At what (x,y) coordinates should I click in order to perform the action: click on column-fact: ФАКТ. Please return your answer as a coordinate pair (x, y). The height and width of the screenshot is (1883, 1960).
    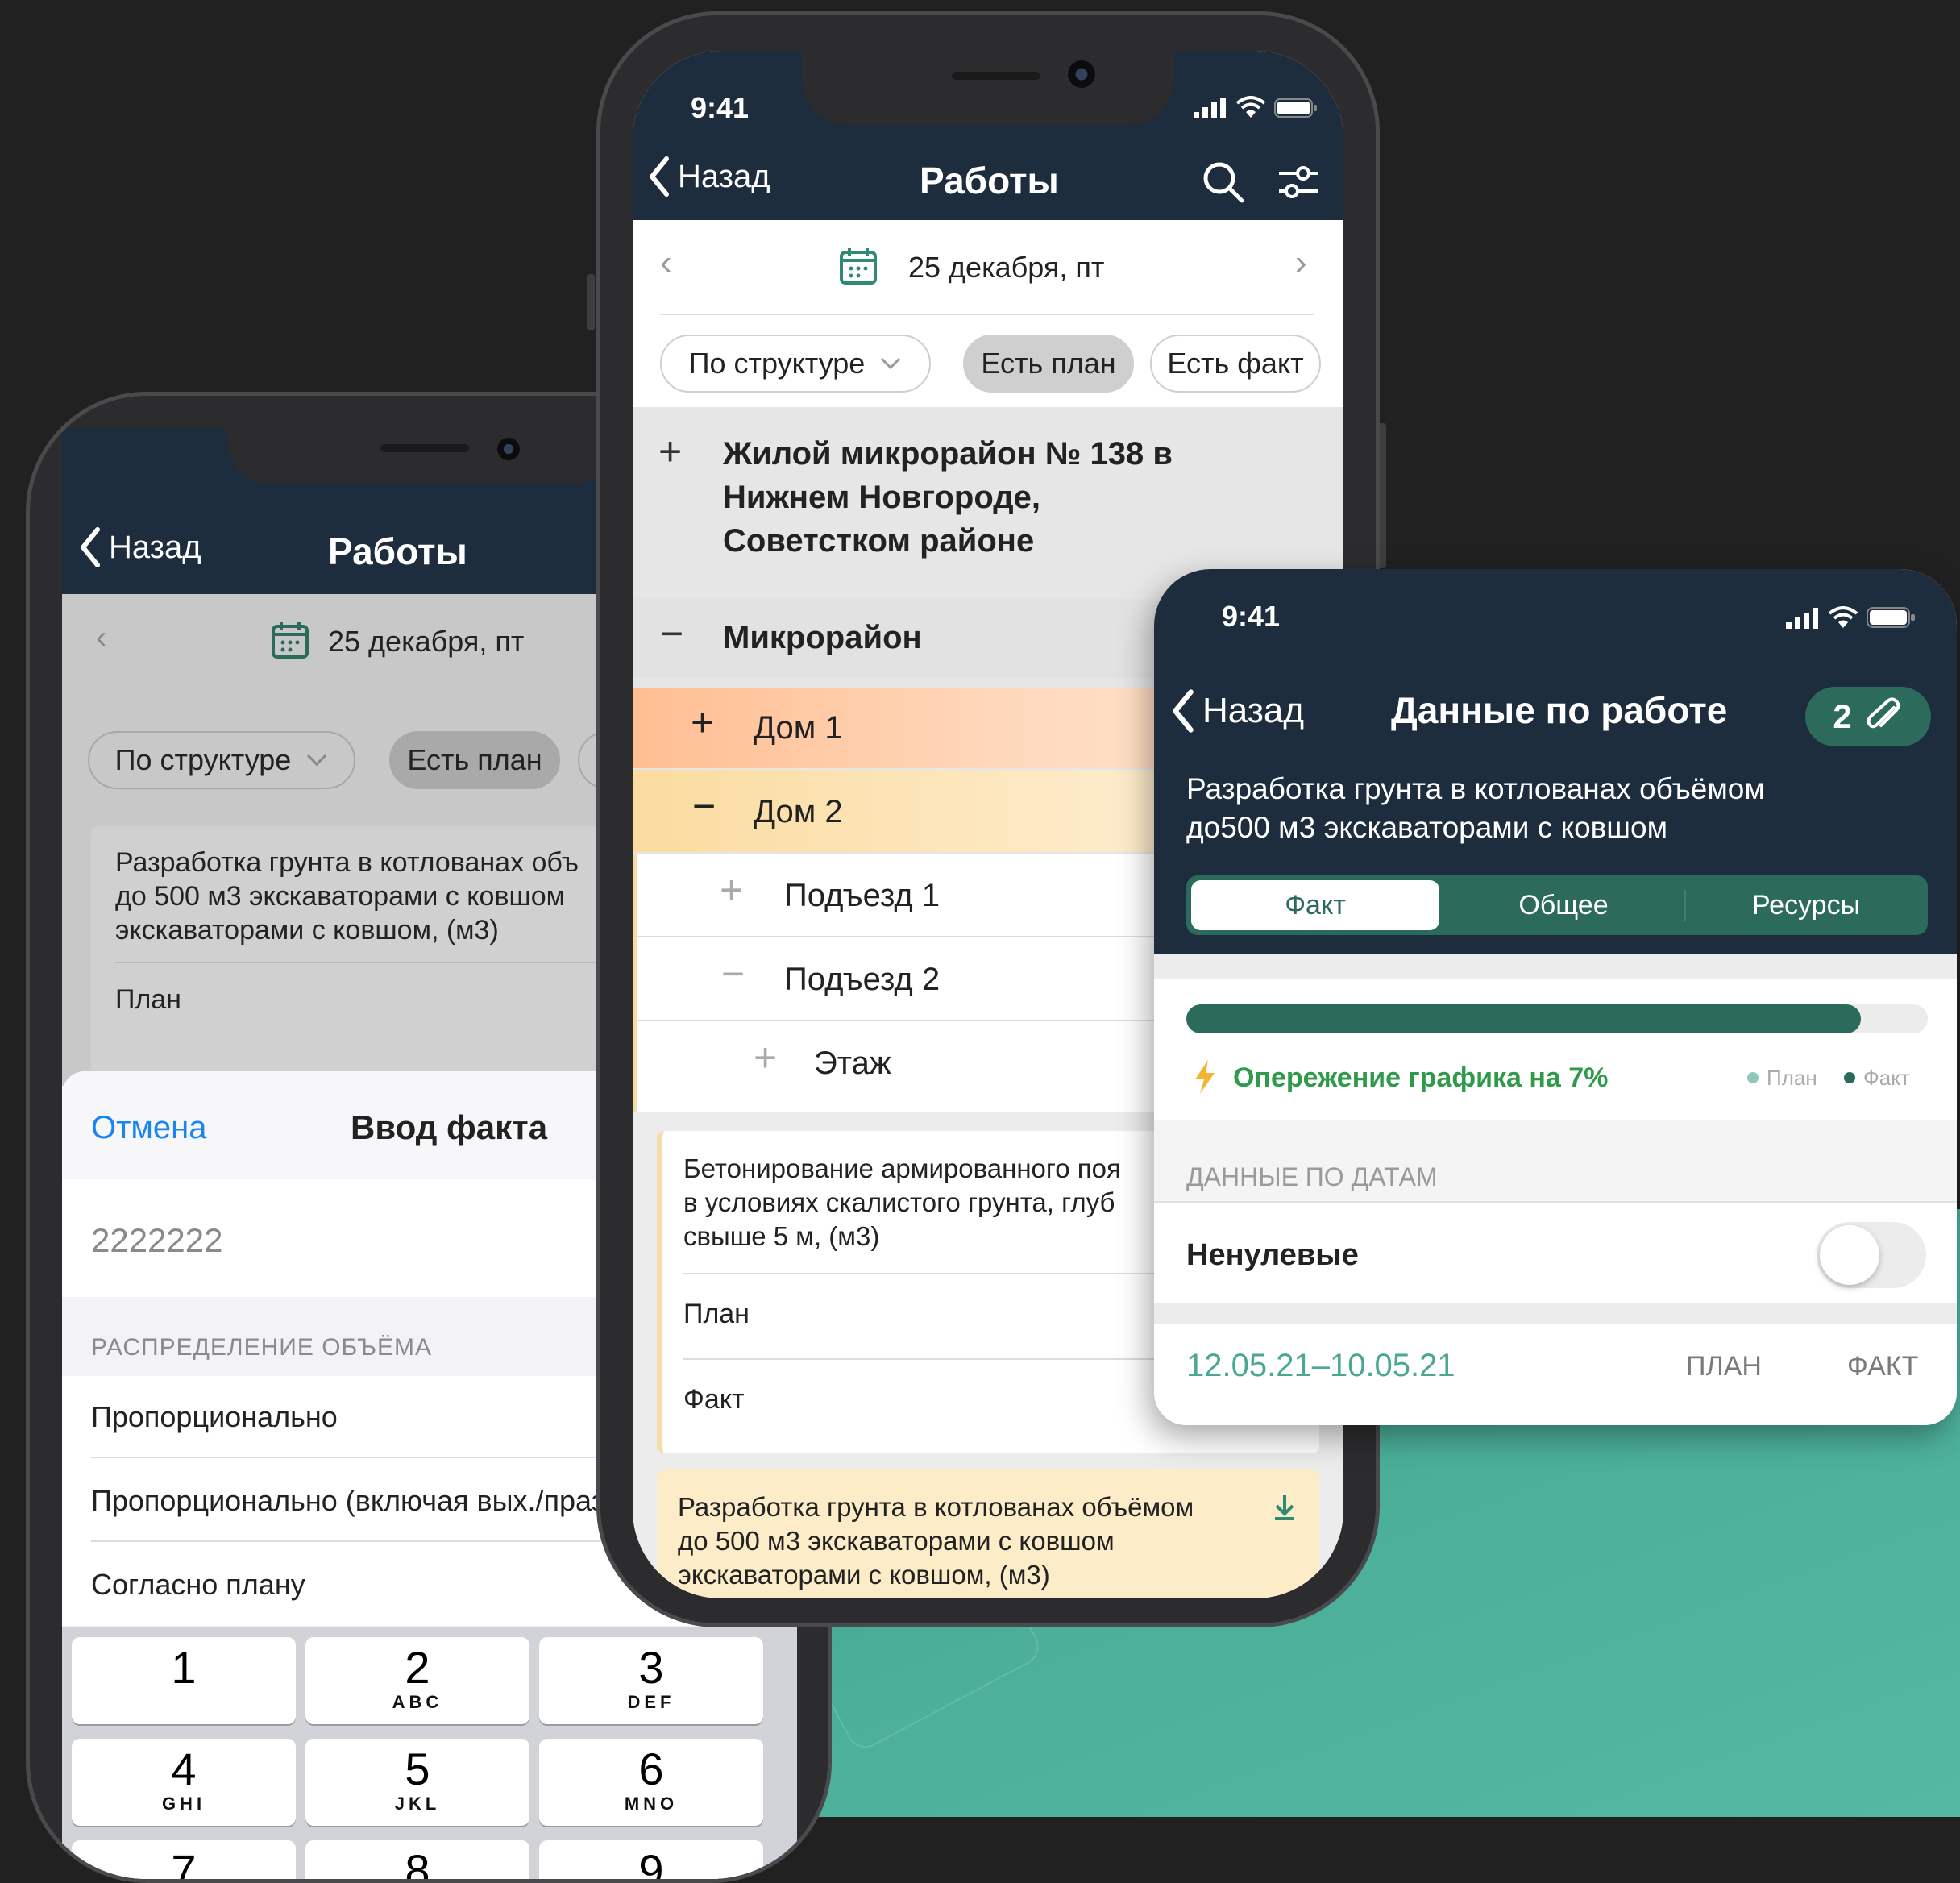
    Looking at the image, I should click on (1883, 1366).